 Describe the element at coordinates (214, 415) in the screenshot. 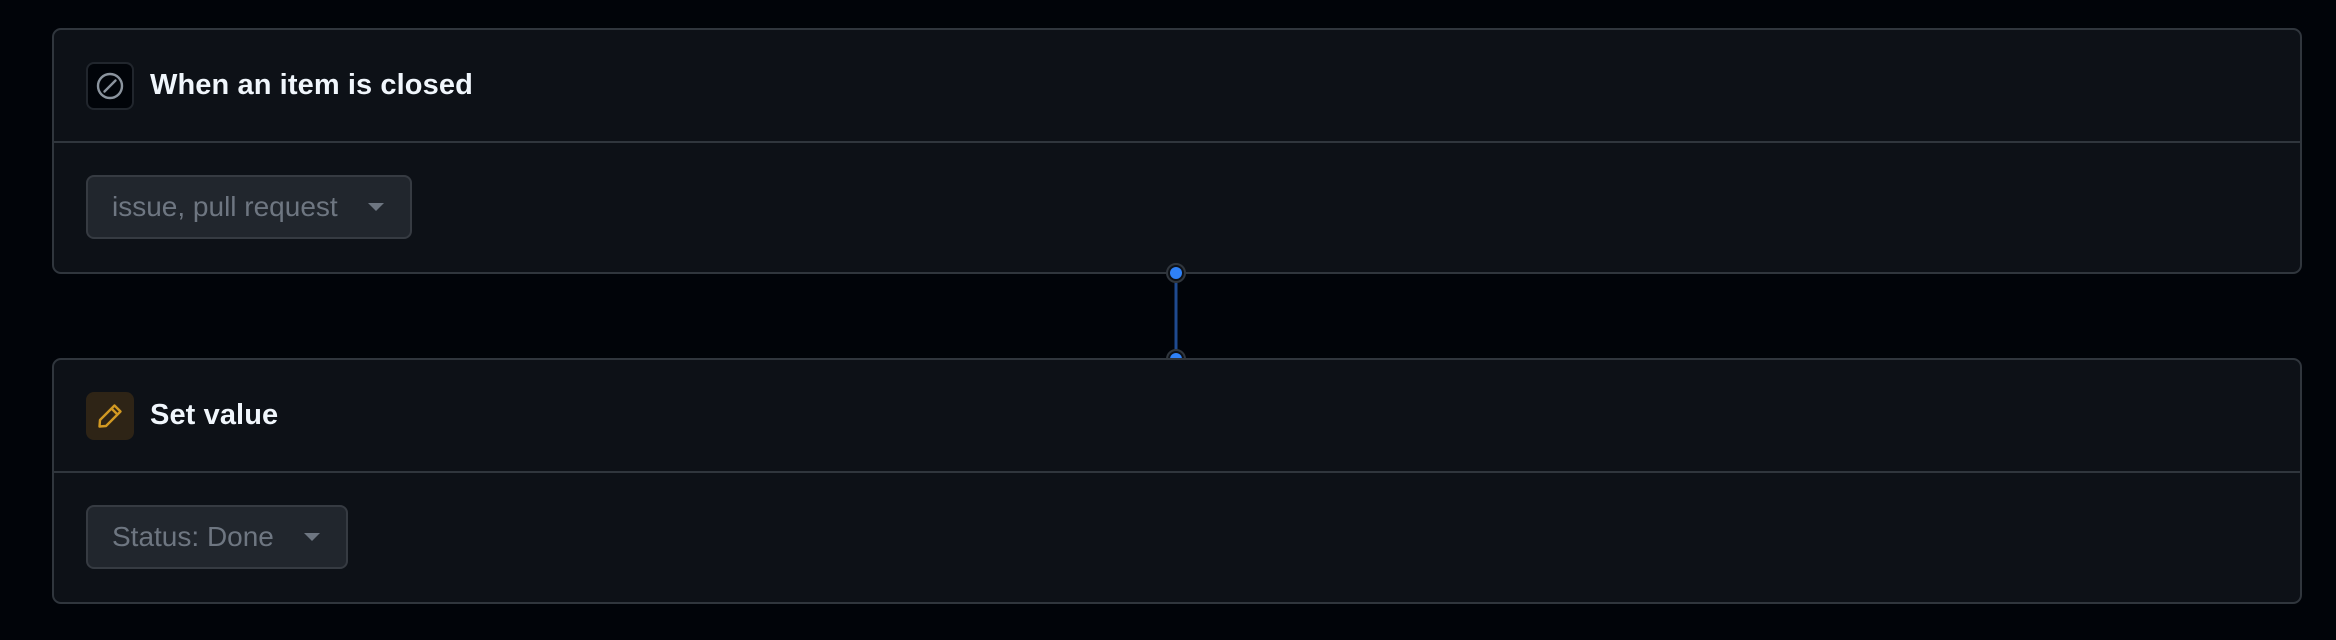

I see `action-title: Set value` at that location.